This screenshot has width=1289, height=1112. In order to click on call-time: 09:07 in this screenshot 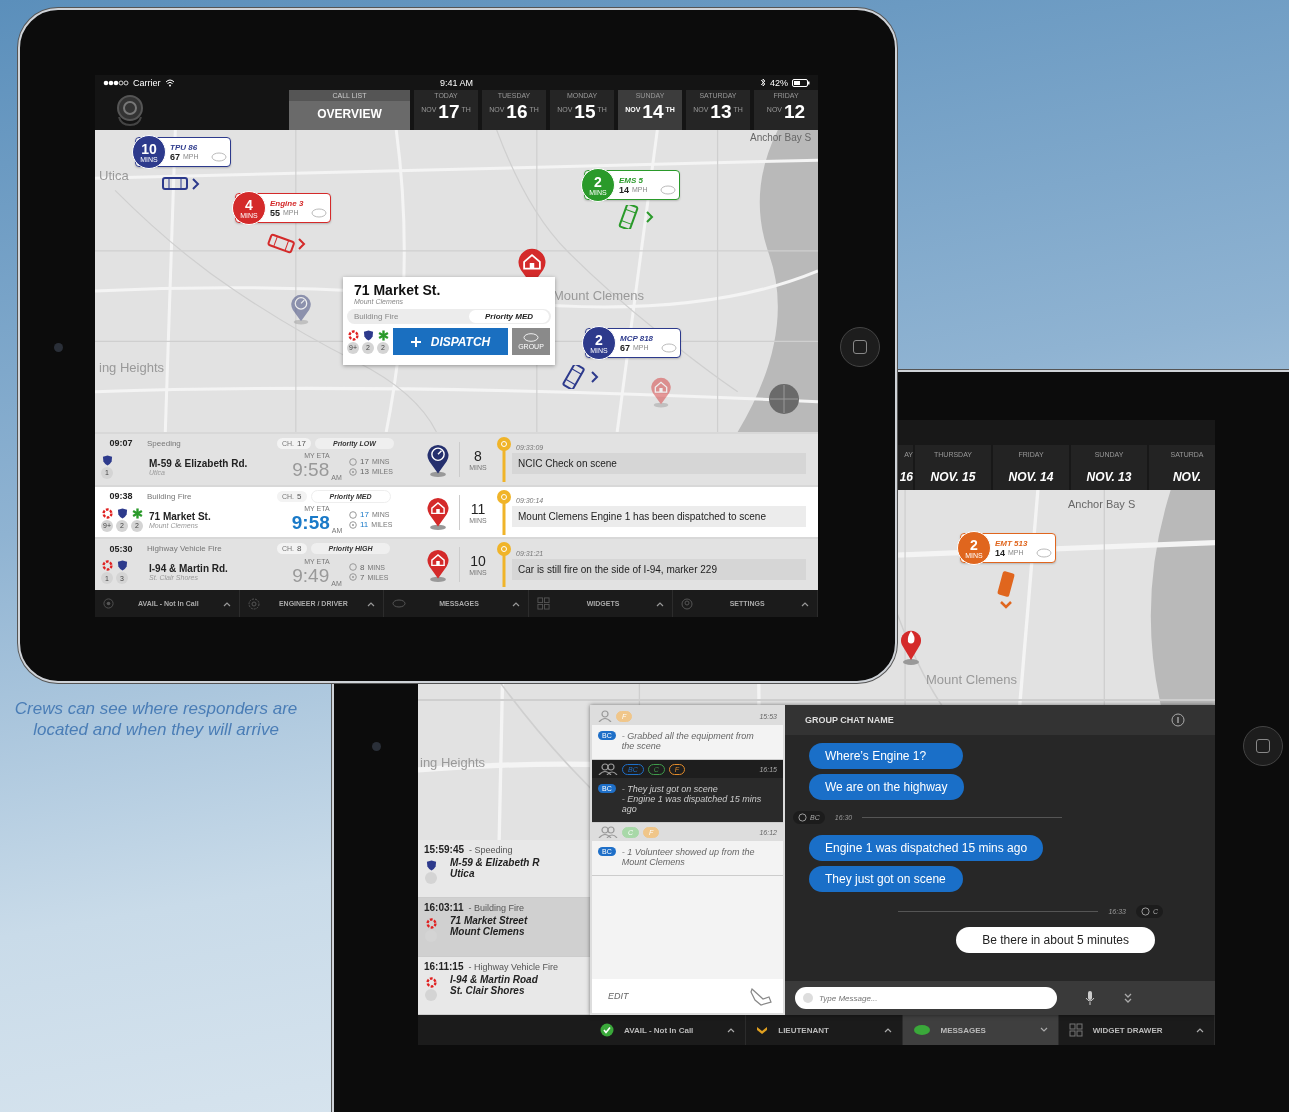, I will do `click(121, 443)`.